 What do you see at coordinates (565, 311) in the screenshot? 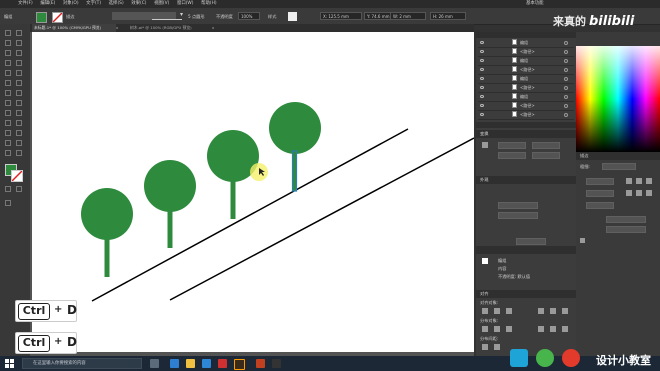
I see `align-bottom-icon` at bounding box center [565, 311].